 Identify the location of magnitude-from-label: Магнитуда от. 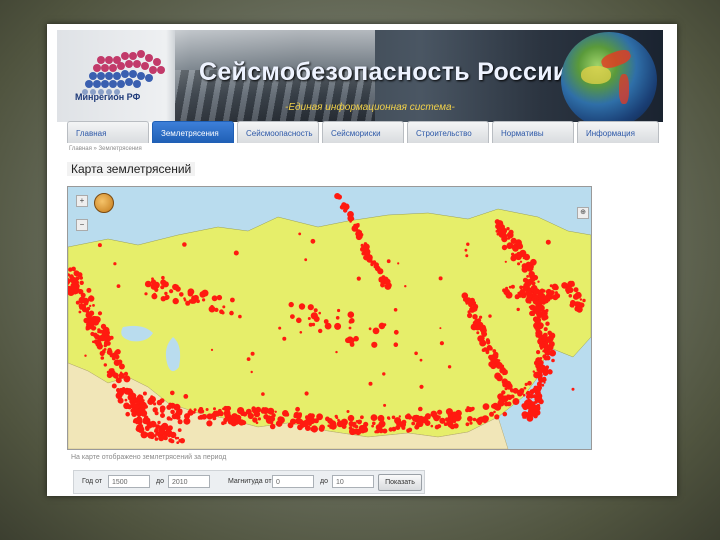
(250, 481).